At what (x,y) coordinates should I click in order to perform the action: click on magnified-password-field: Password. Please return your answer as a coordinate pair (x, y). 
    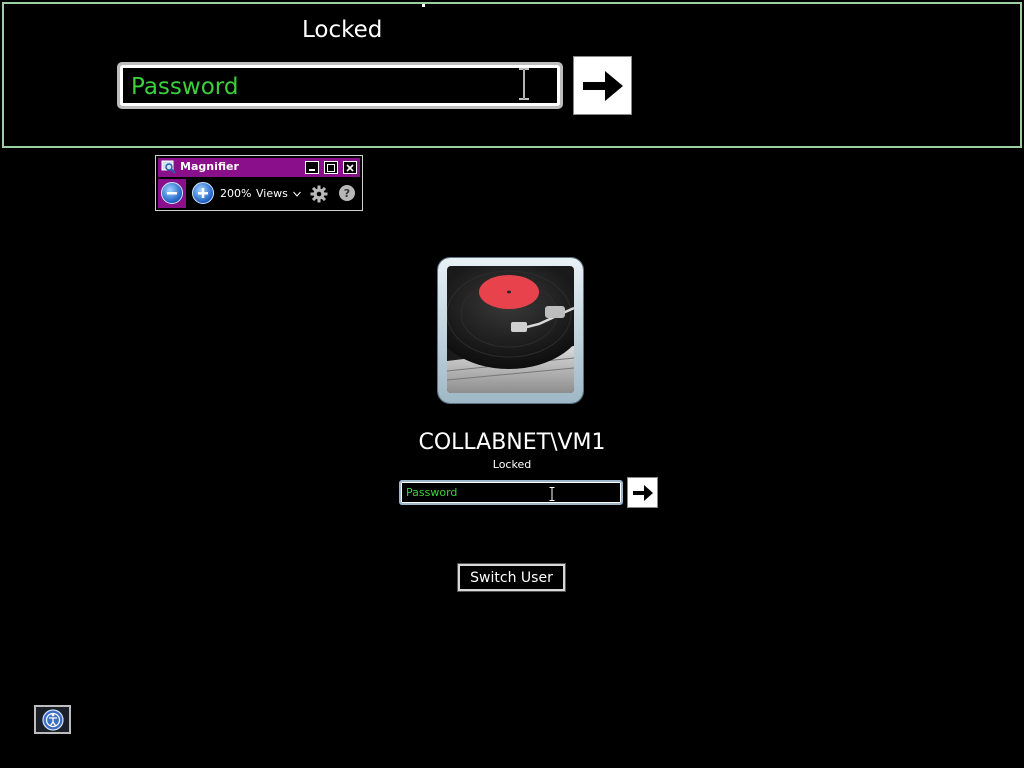
    Looking at the image, I should click on (340, 85).